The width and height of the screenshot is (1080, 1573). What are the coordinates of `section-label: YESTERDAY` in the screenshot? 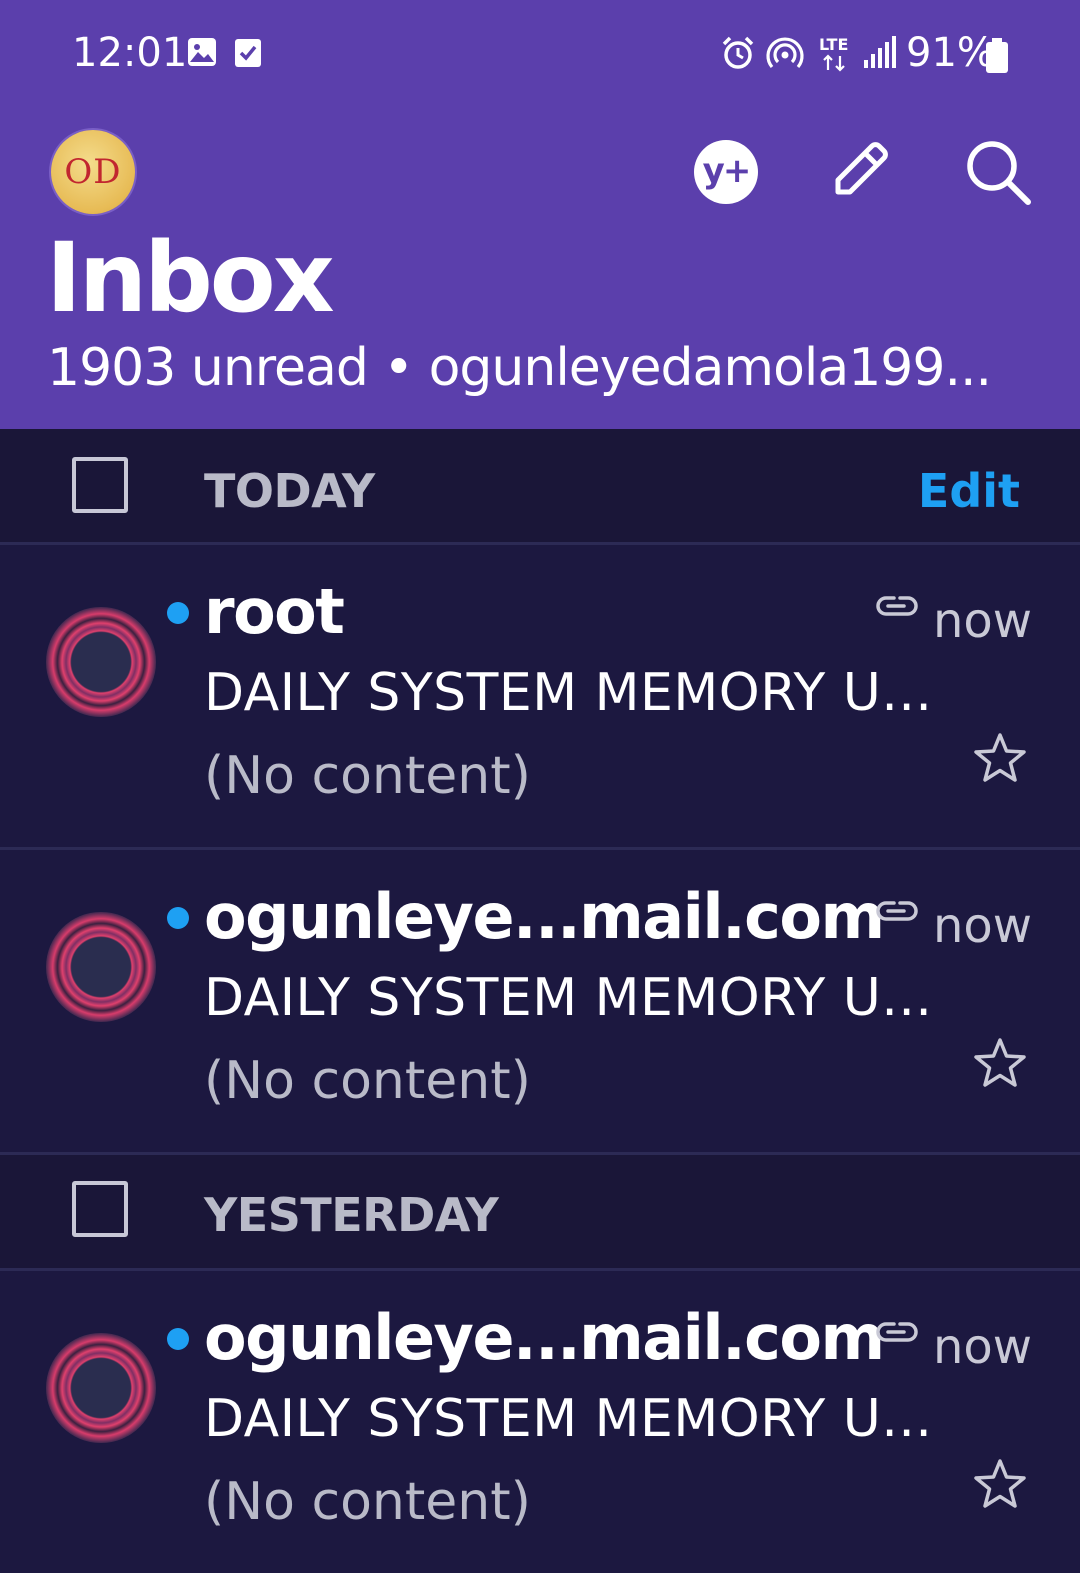 It's located at (351, 1215).